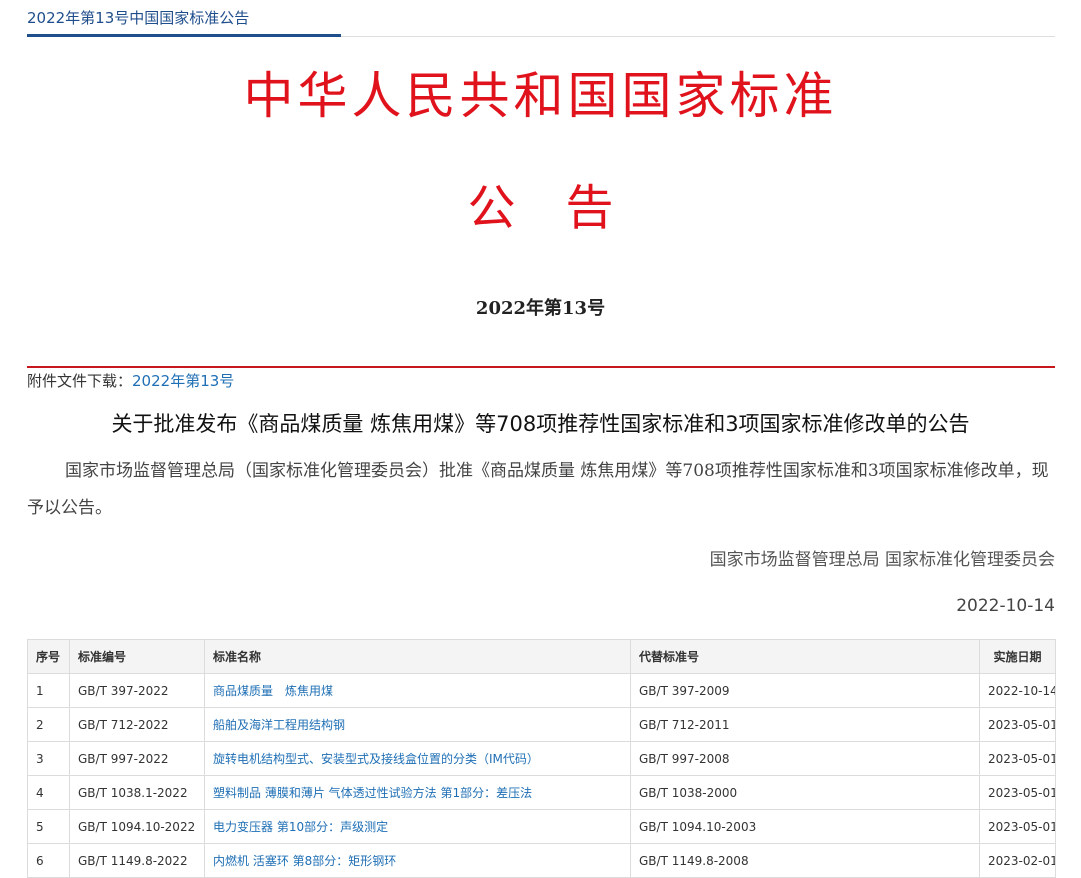 The width and height of the screenshot is (1081, 878). I want to click on table-header-row: 序号 标准编号 标准名称 代替标准号 实施日期, so click(541, 656).